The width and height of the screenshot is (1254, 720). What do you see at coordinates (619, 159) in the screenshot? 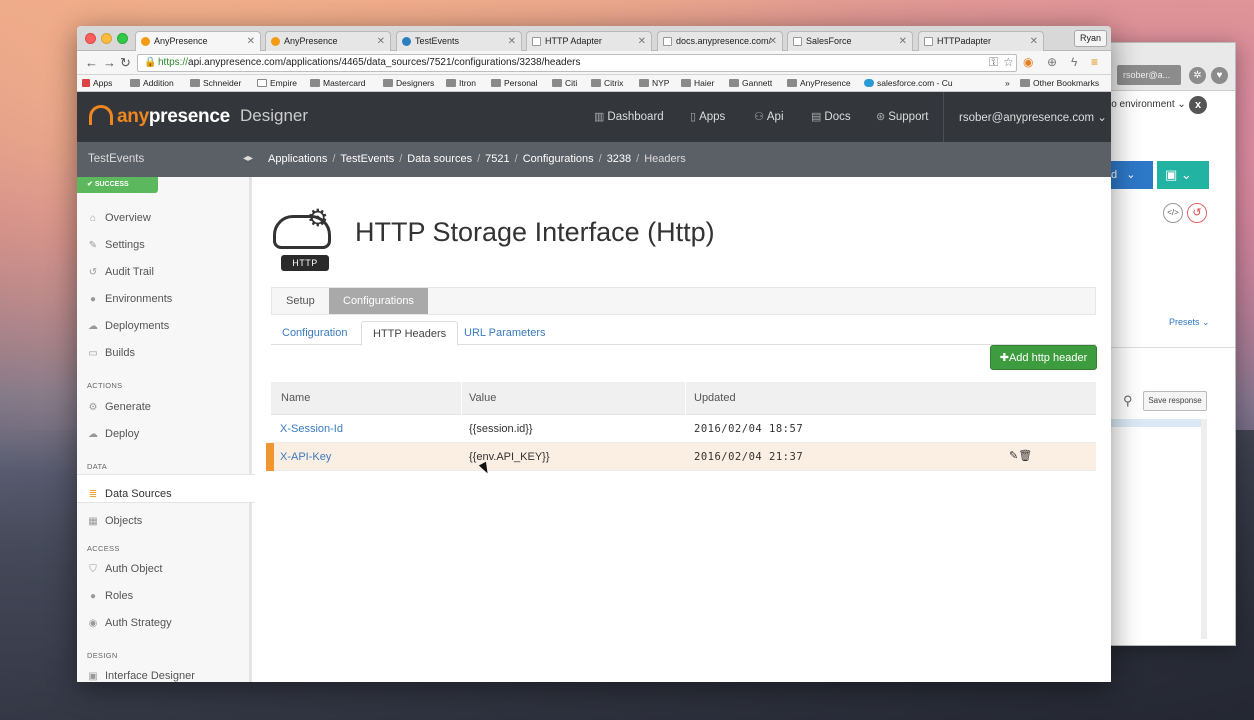
I see `breadcrumb-link: 3238` at bounding box center [619, 159].